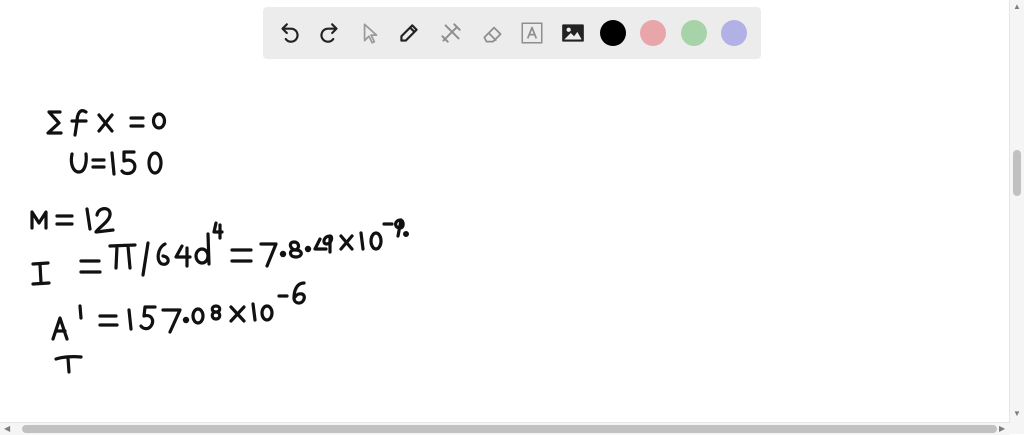  What do you see at coordinates (289, 33) in the screenshot?
I see `undo-icon` at bounding box center [289, 33].